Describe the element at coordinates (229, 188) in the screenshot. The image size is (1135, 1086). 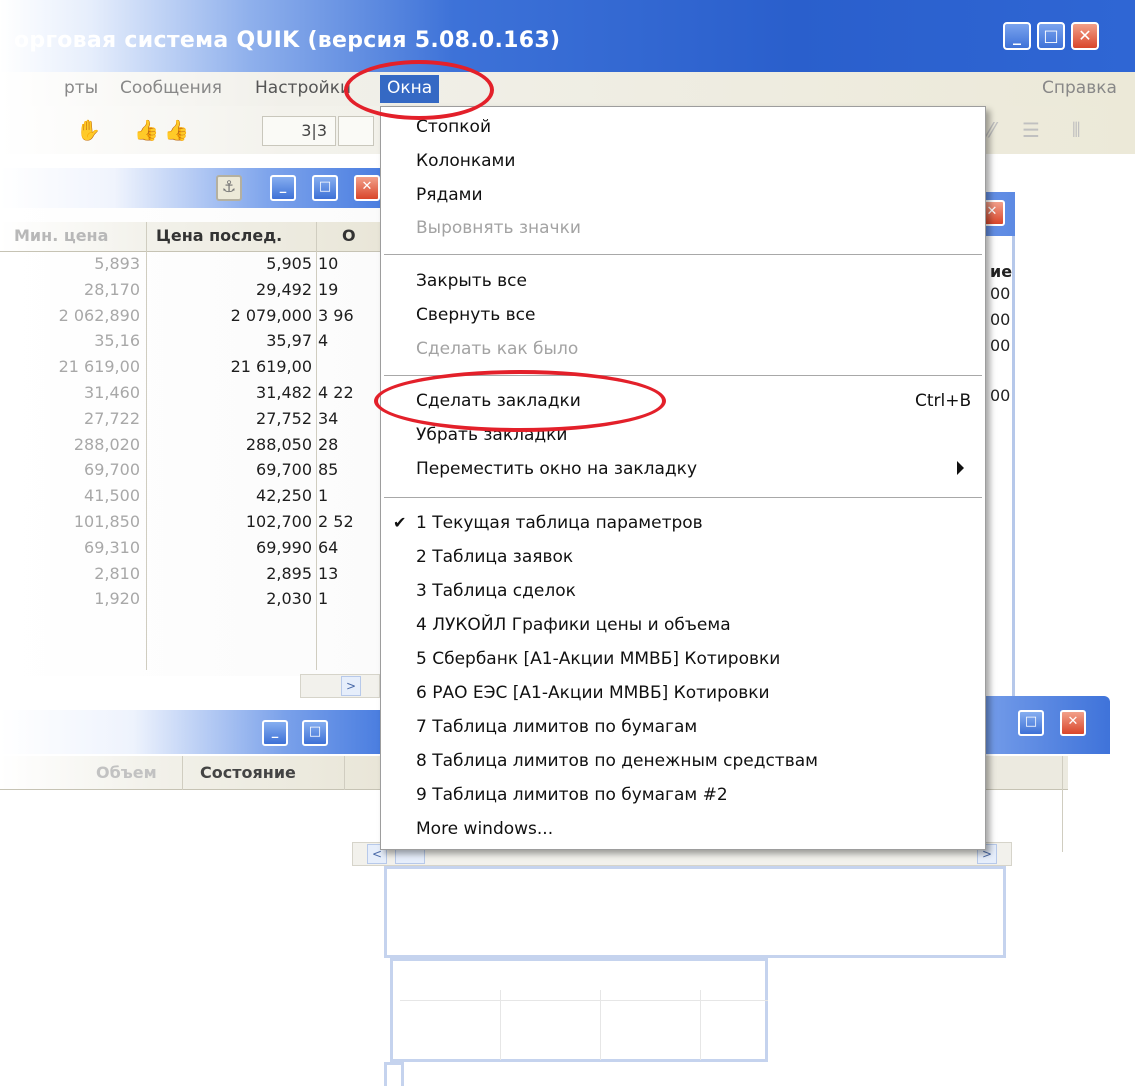
I see `anchor-button: ⚓` at that location.